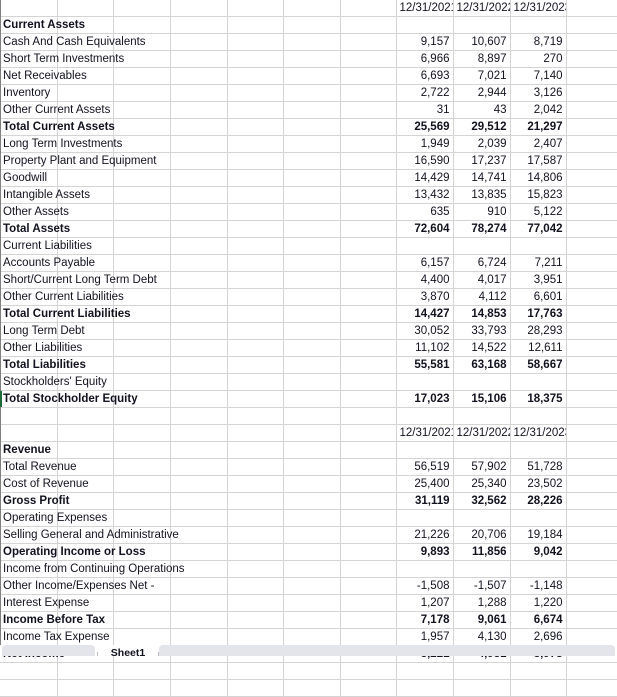 The width and height of the screenshot is (617, 697). I want to click on row-label-cell: Operating Expenses, so click(53, 518).